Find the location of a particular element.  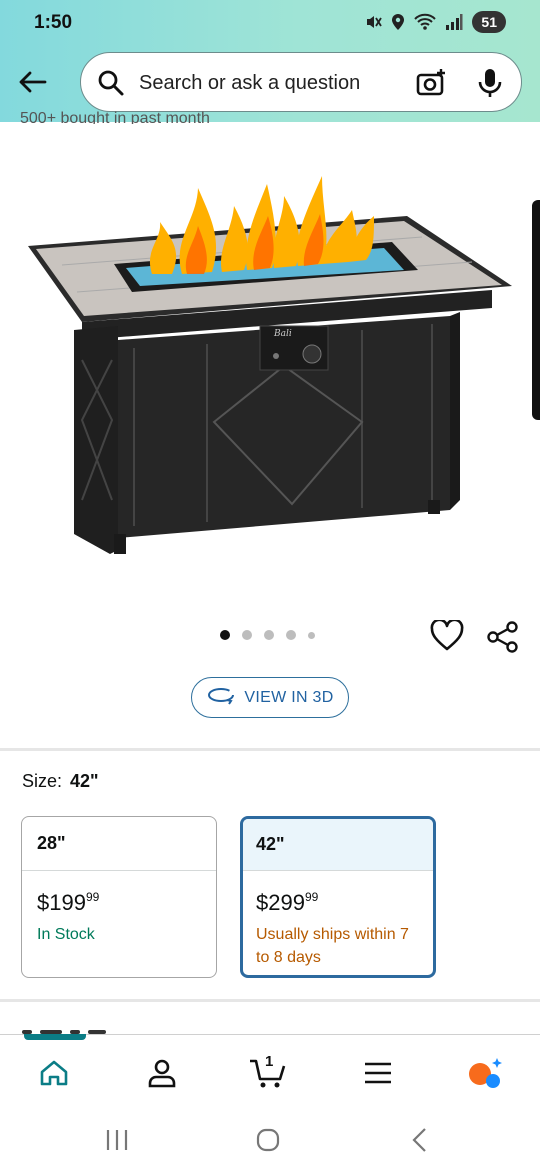

availability-text: Usually ships within 7 to 8 days is located at coordinates (332, 946).